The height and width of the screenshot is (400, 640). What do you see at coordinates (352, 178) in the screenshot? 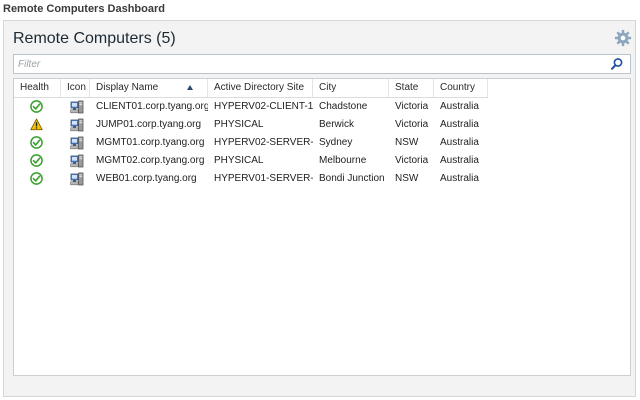
I see `city-cell: Bondi Junction` at bounding box center [352, 178].